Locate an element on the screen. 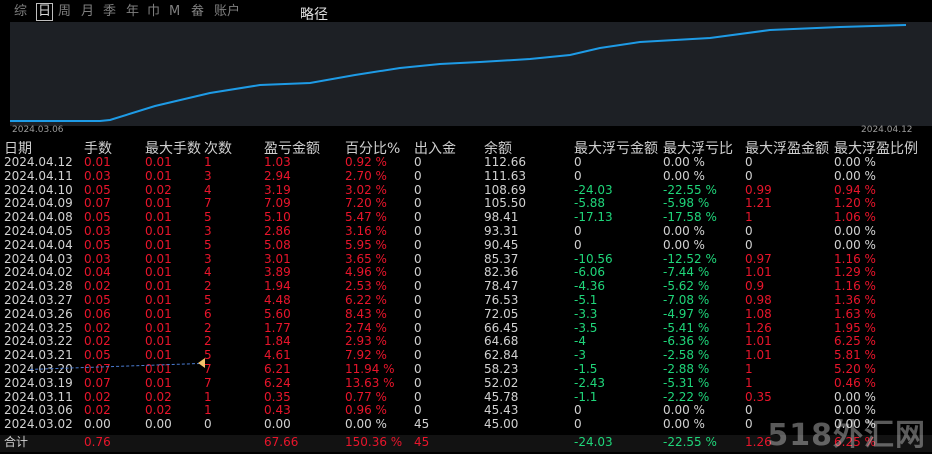 The image size is (932, 454). table-cell: 1.29 % is located at coordinates (855, 272).